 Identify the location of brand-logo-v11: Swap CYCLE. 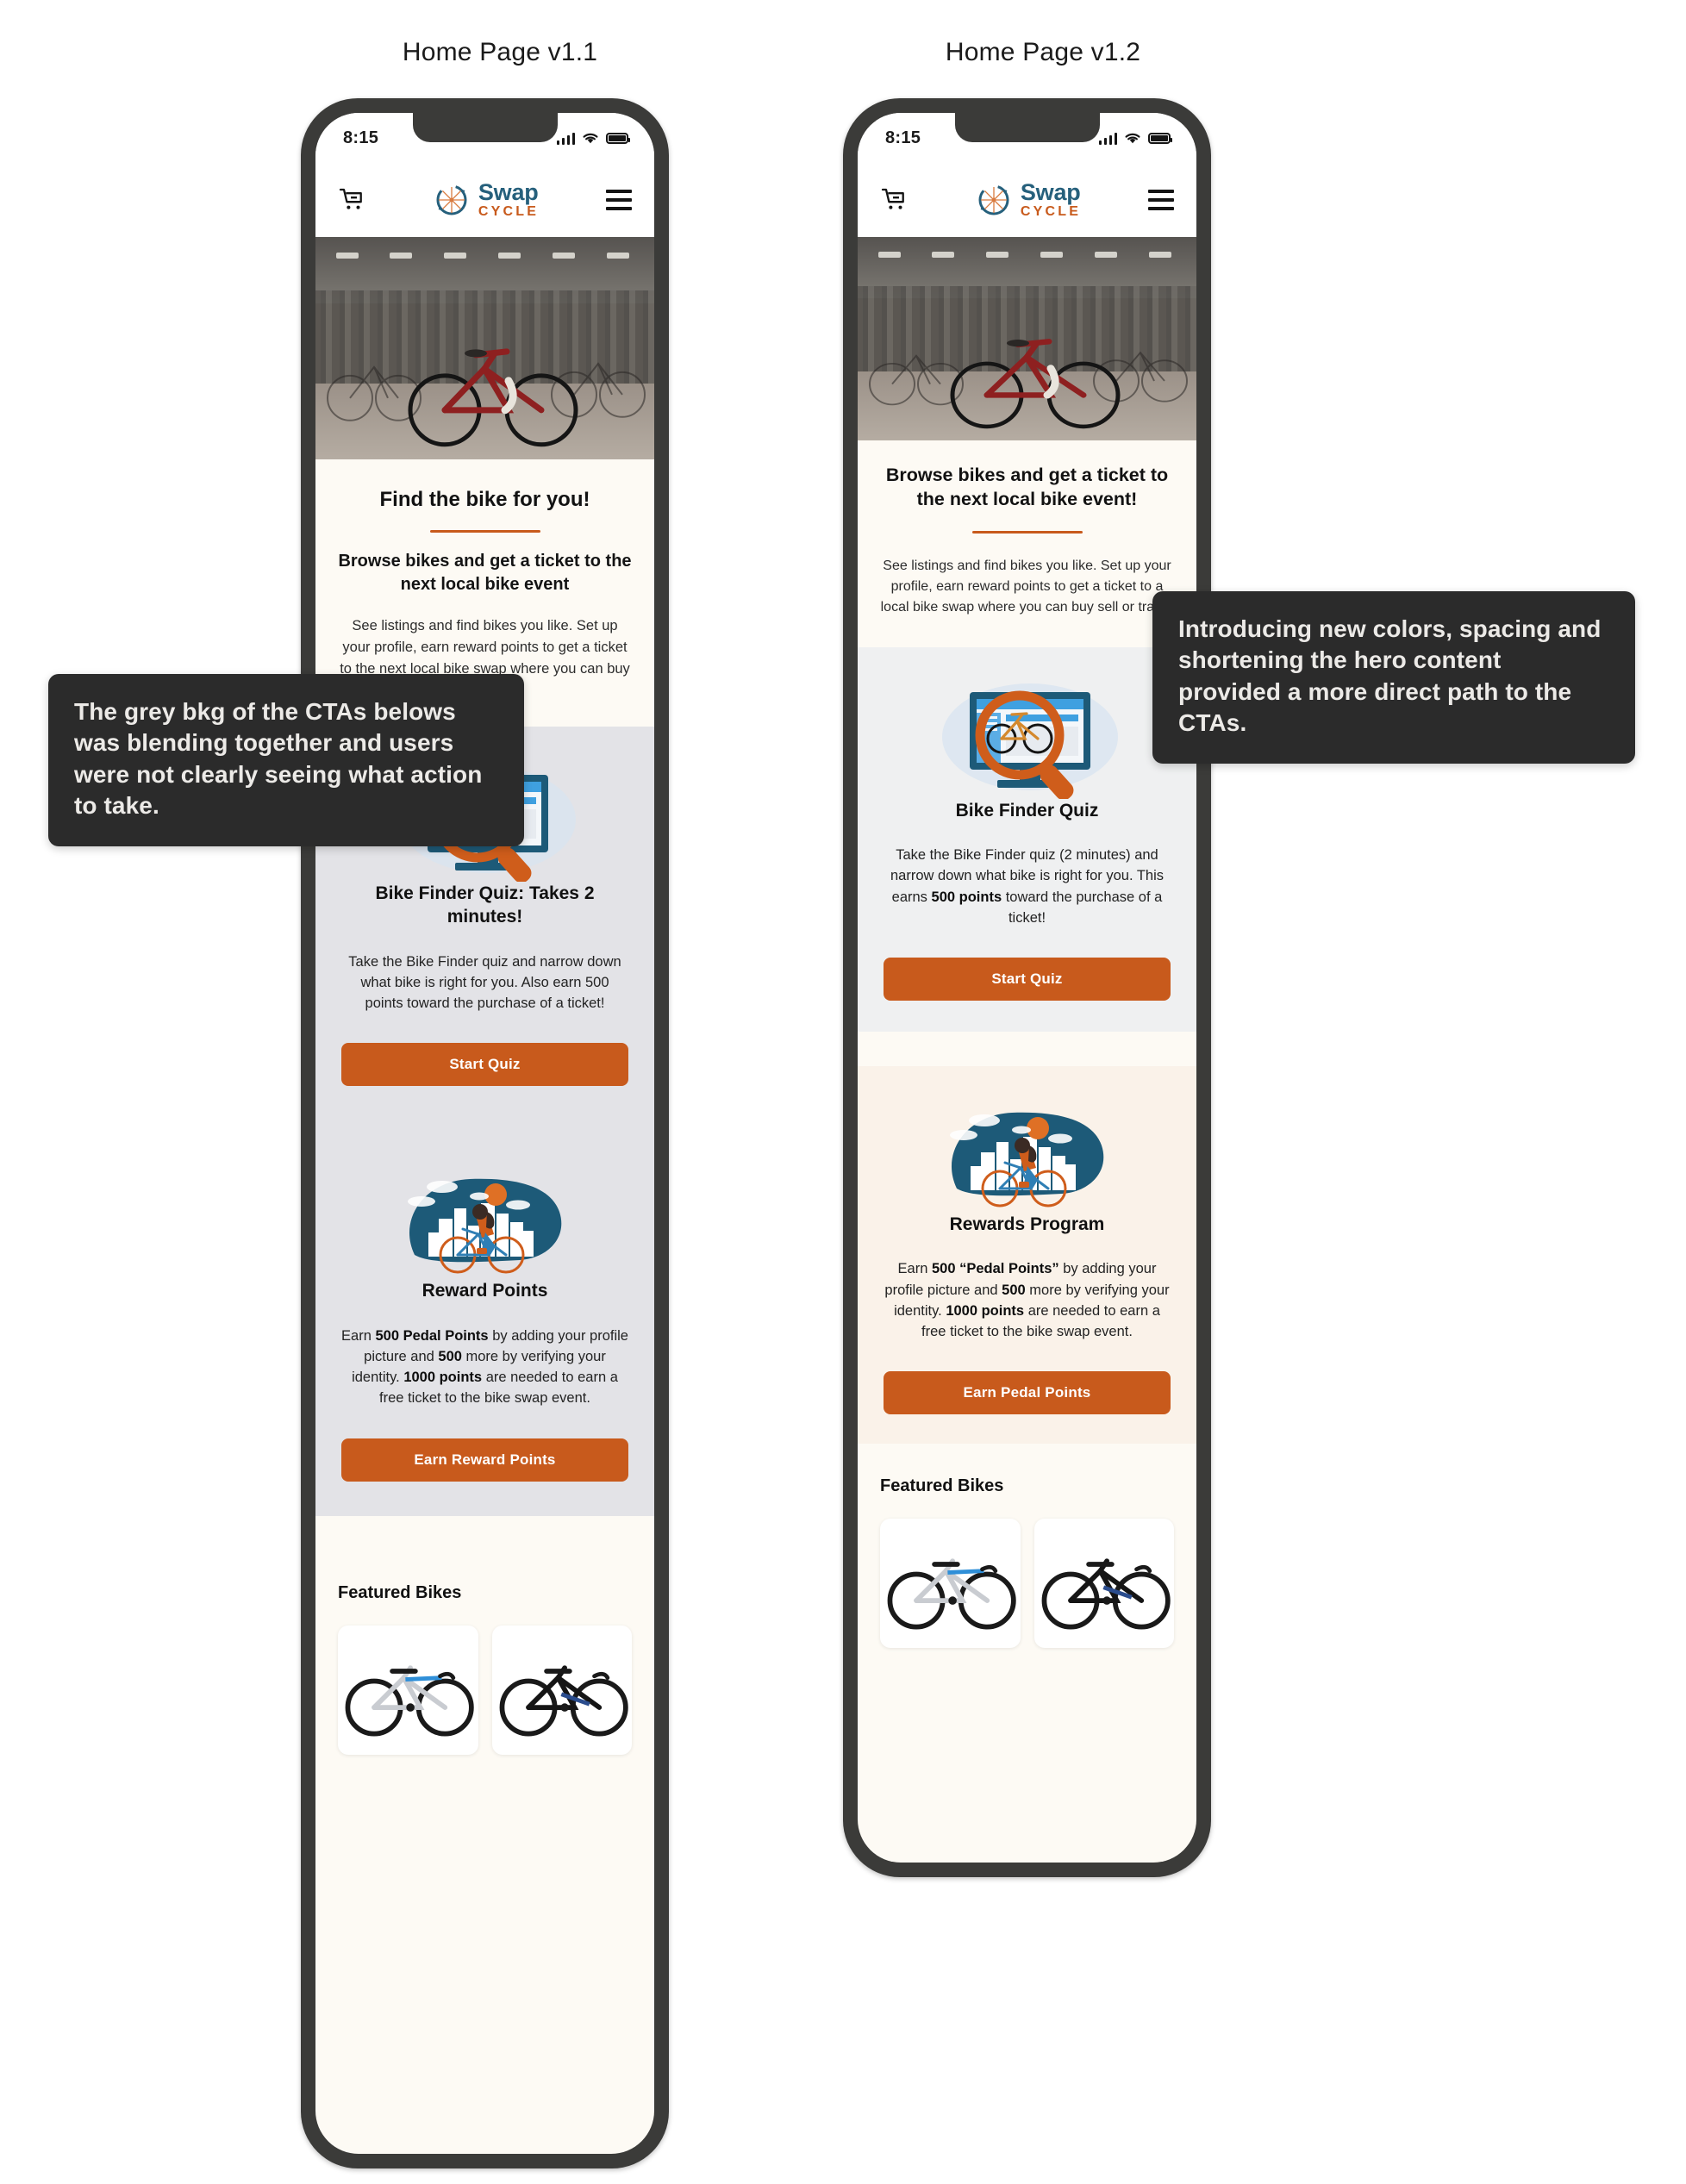
(486, 200).